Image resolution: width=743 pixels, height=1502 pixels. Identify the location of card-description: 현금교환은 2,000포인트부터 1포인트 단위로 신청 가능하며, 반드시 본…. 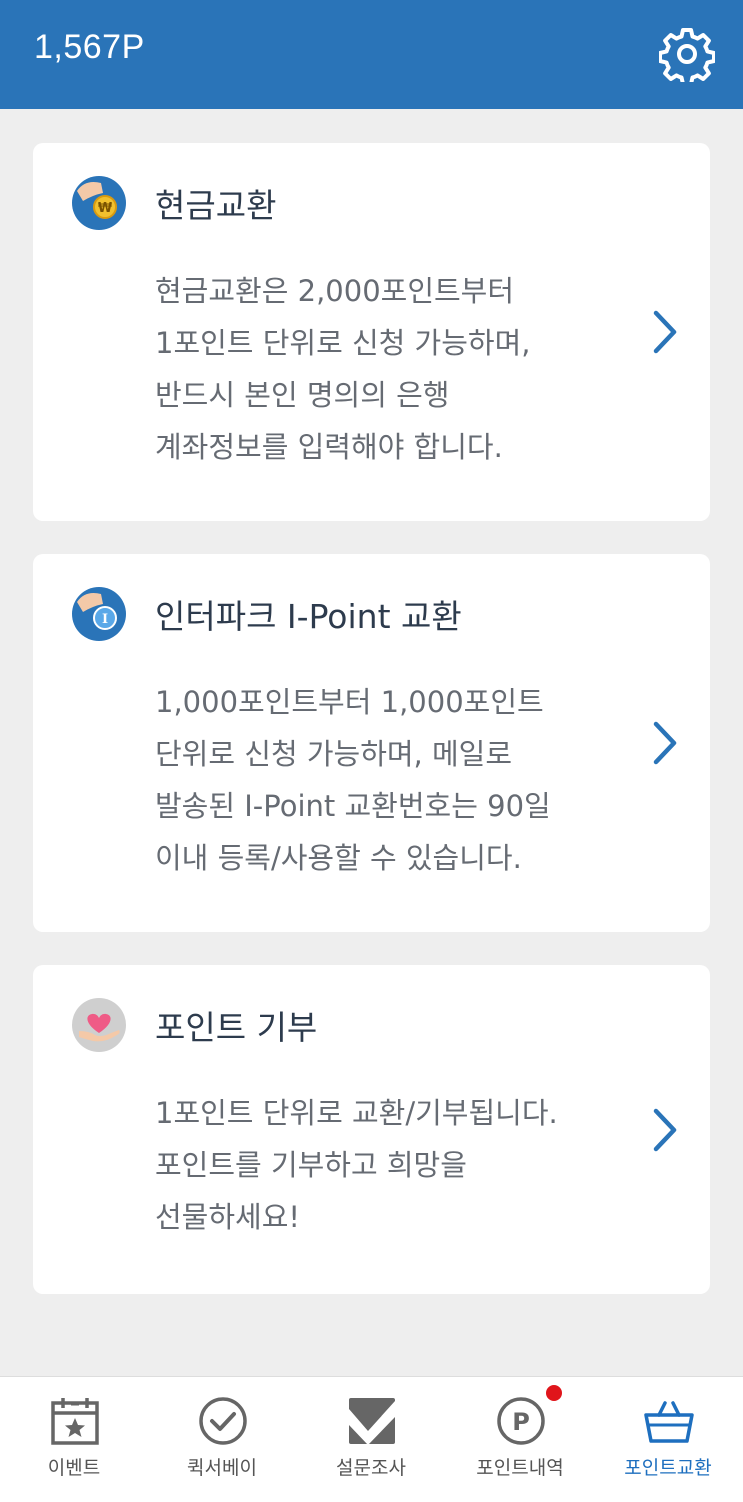
(395, 369).